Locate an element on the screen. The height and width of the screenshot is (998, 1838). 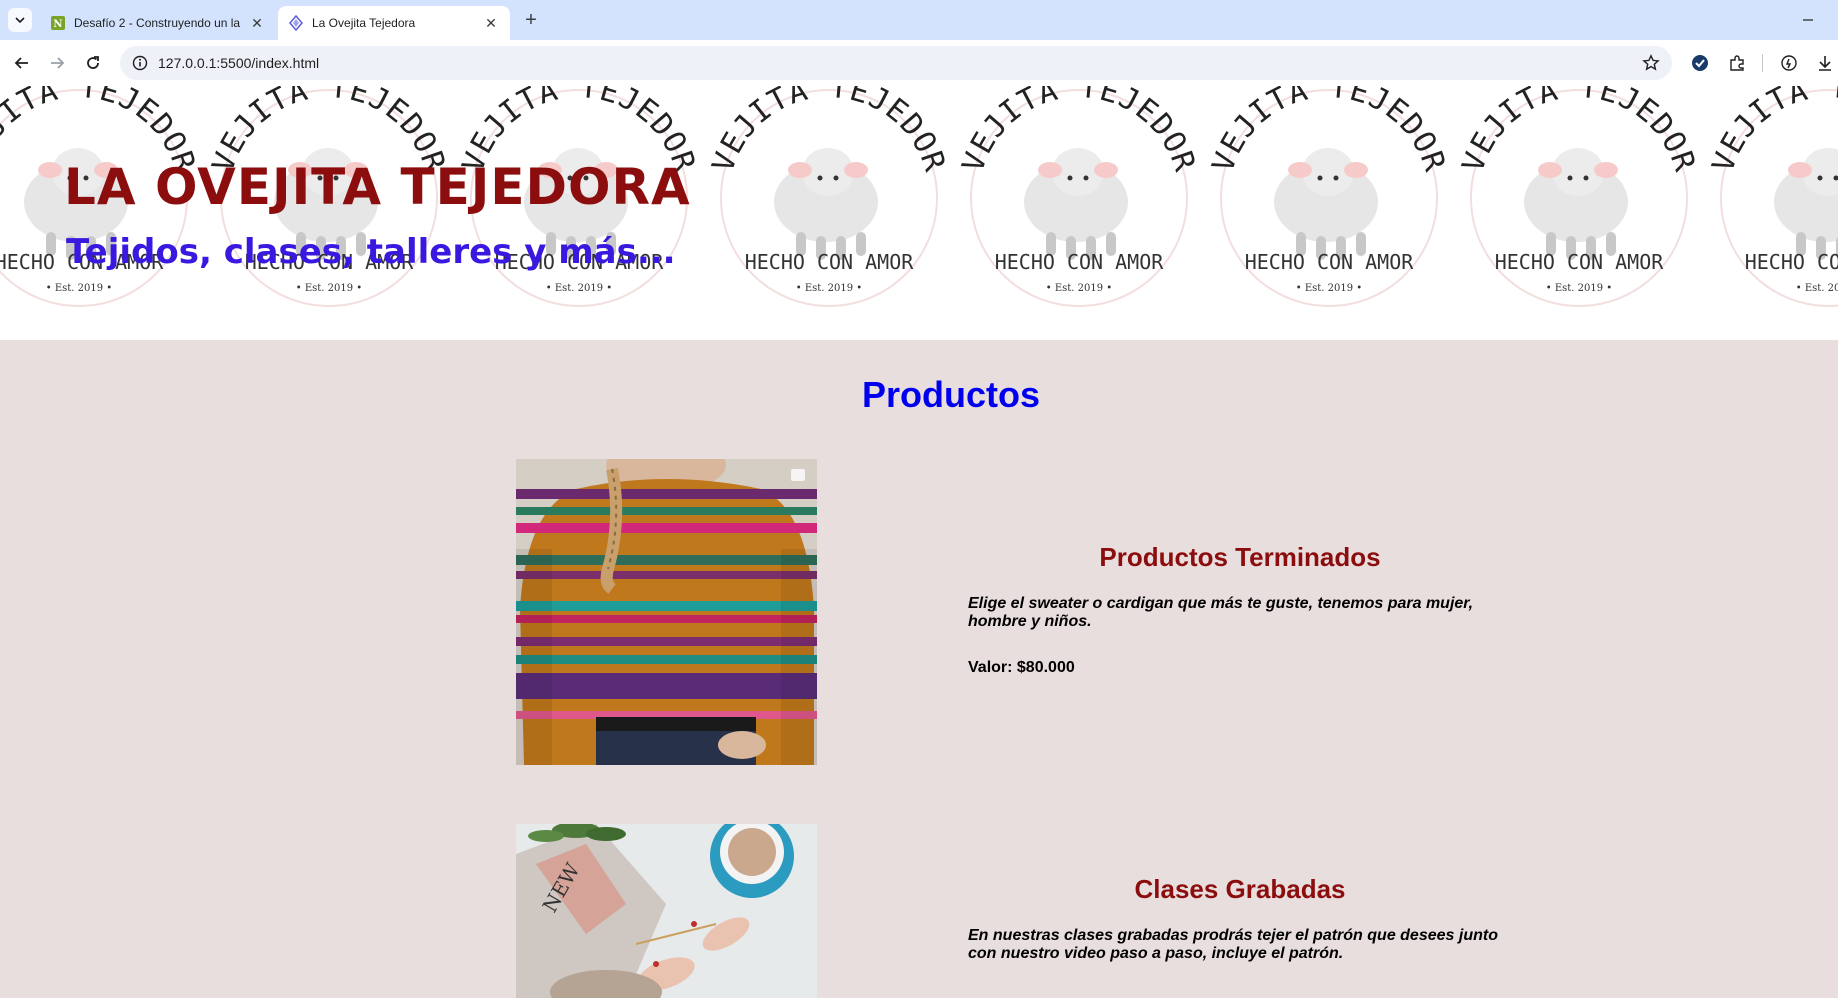
chevron-down-icon is located at coordinates (20, 20).